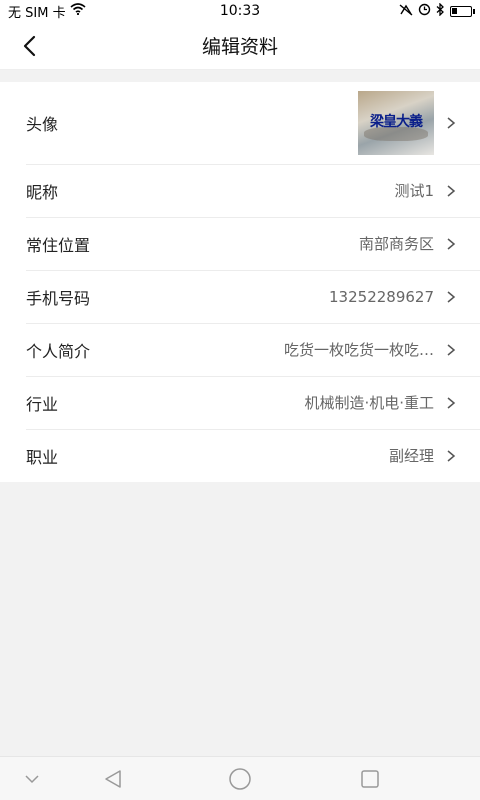 This screenshot has width=480, height=800. What do you see at coordinates (406, 11) in the screenshot?
I see `signal-off-icon` at bounding box center [406, 11].